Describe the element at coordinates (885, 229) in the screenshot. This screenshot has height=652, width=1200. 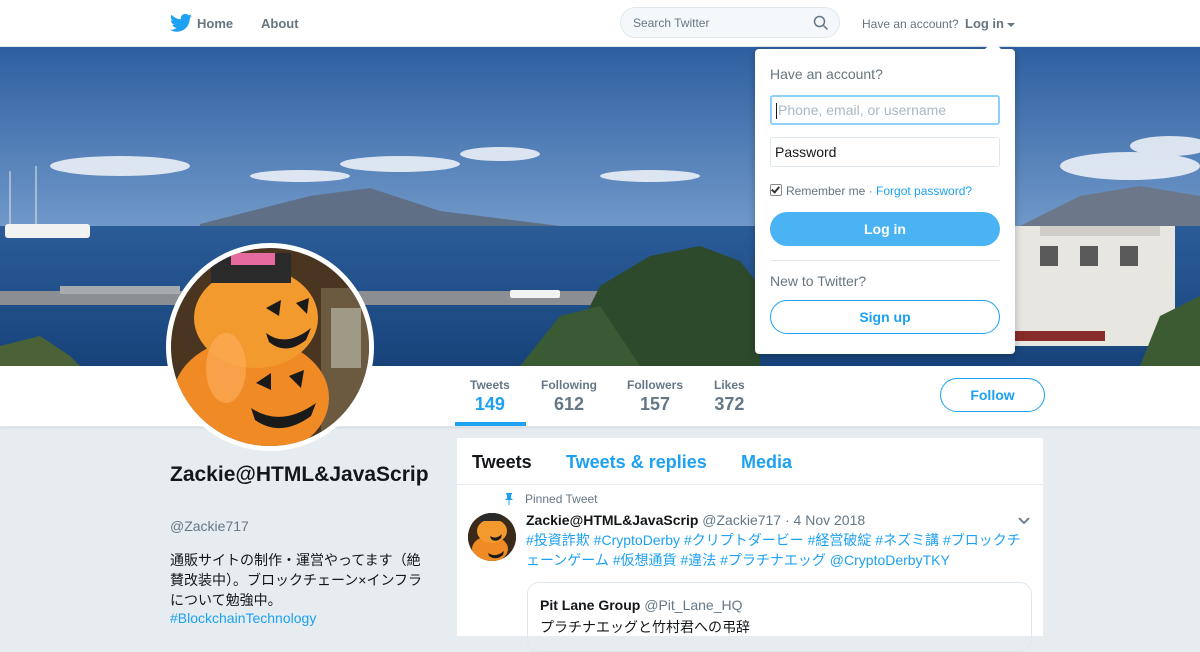
I see `login-button: Log in` at that location.